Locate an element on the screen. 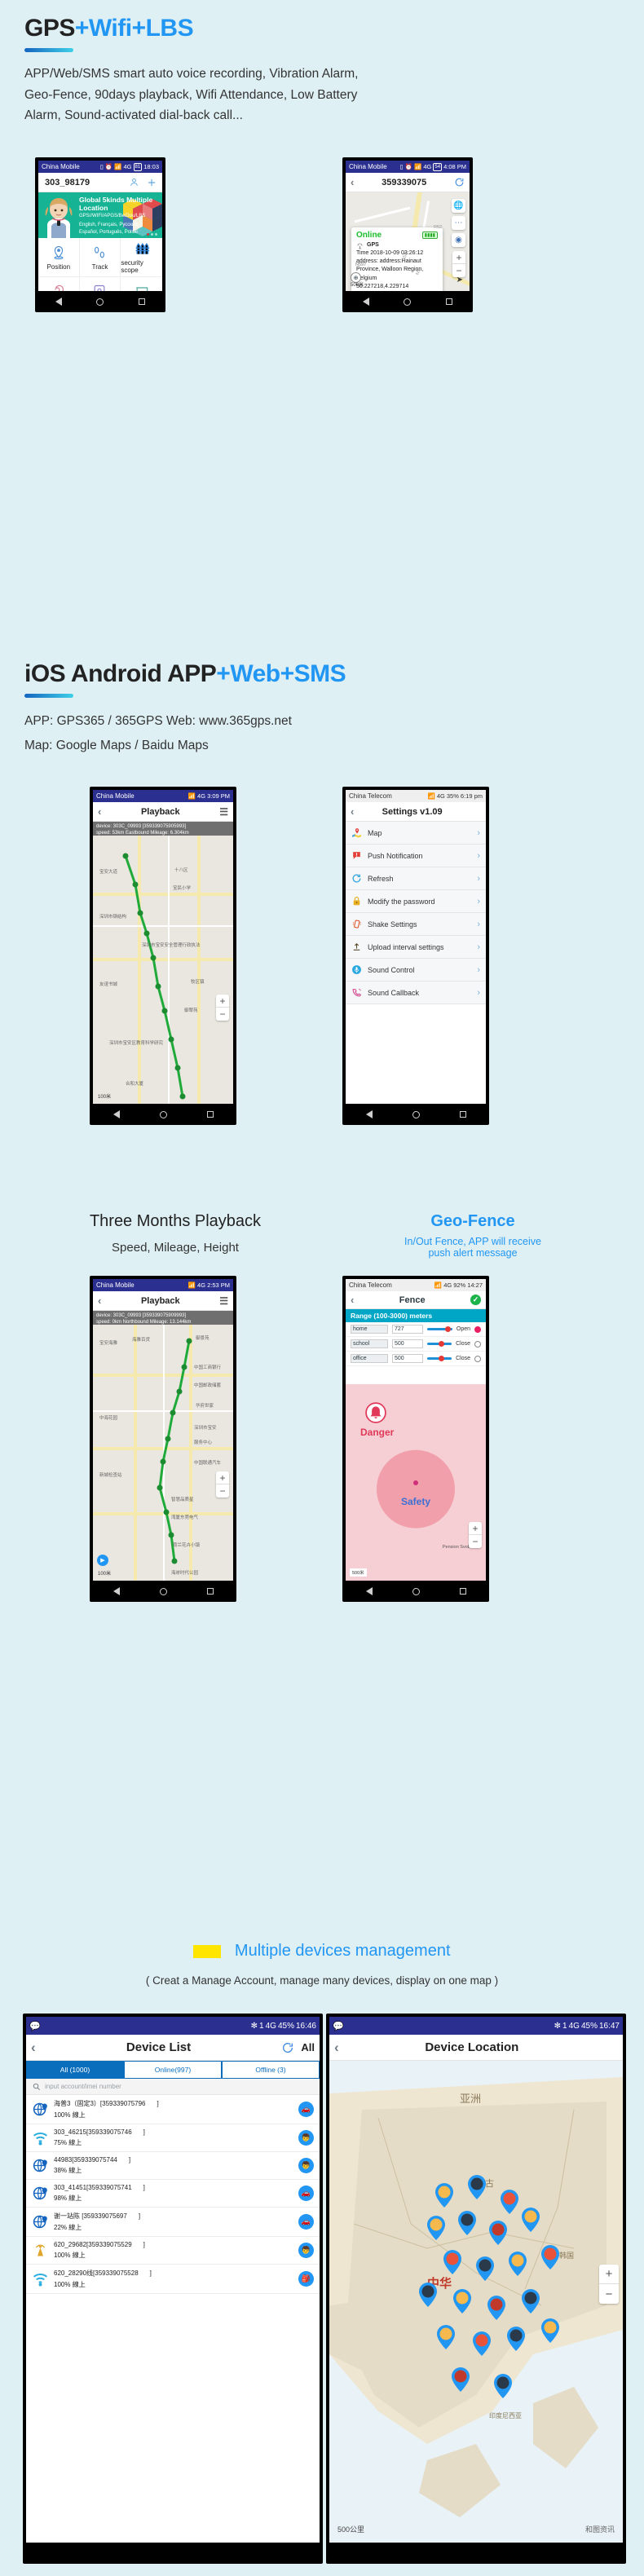 This screenshot has height=2576, width=644. grid-item-contacts: contacts is located at coordinates (100, 284).